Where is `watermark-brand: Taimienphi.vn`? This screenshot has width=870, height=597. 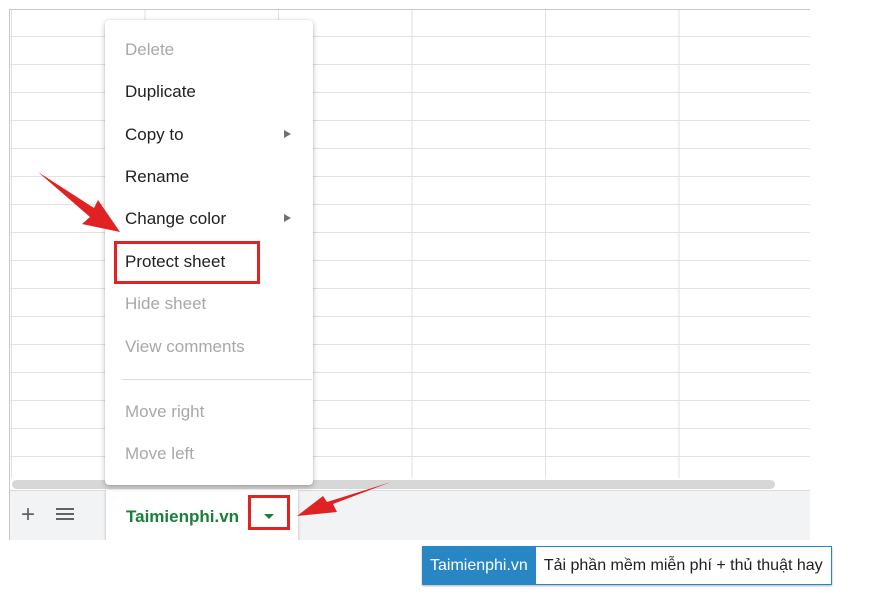 watermark-brand: Taimienphi.vn is located at coordinates (479, 565).